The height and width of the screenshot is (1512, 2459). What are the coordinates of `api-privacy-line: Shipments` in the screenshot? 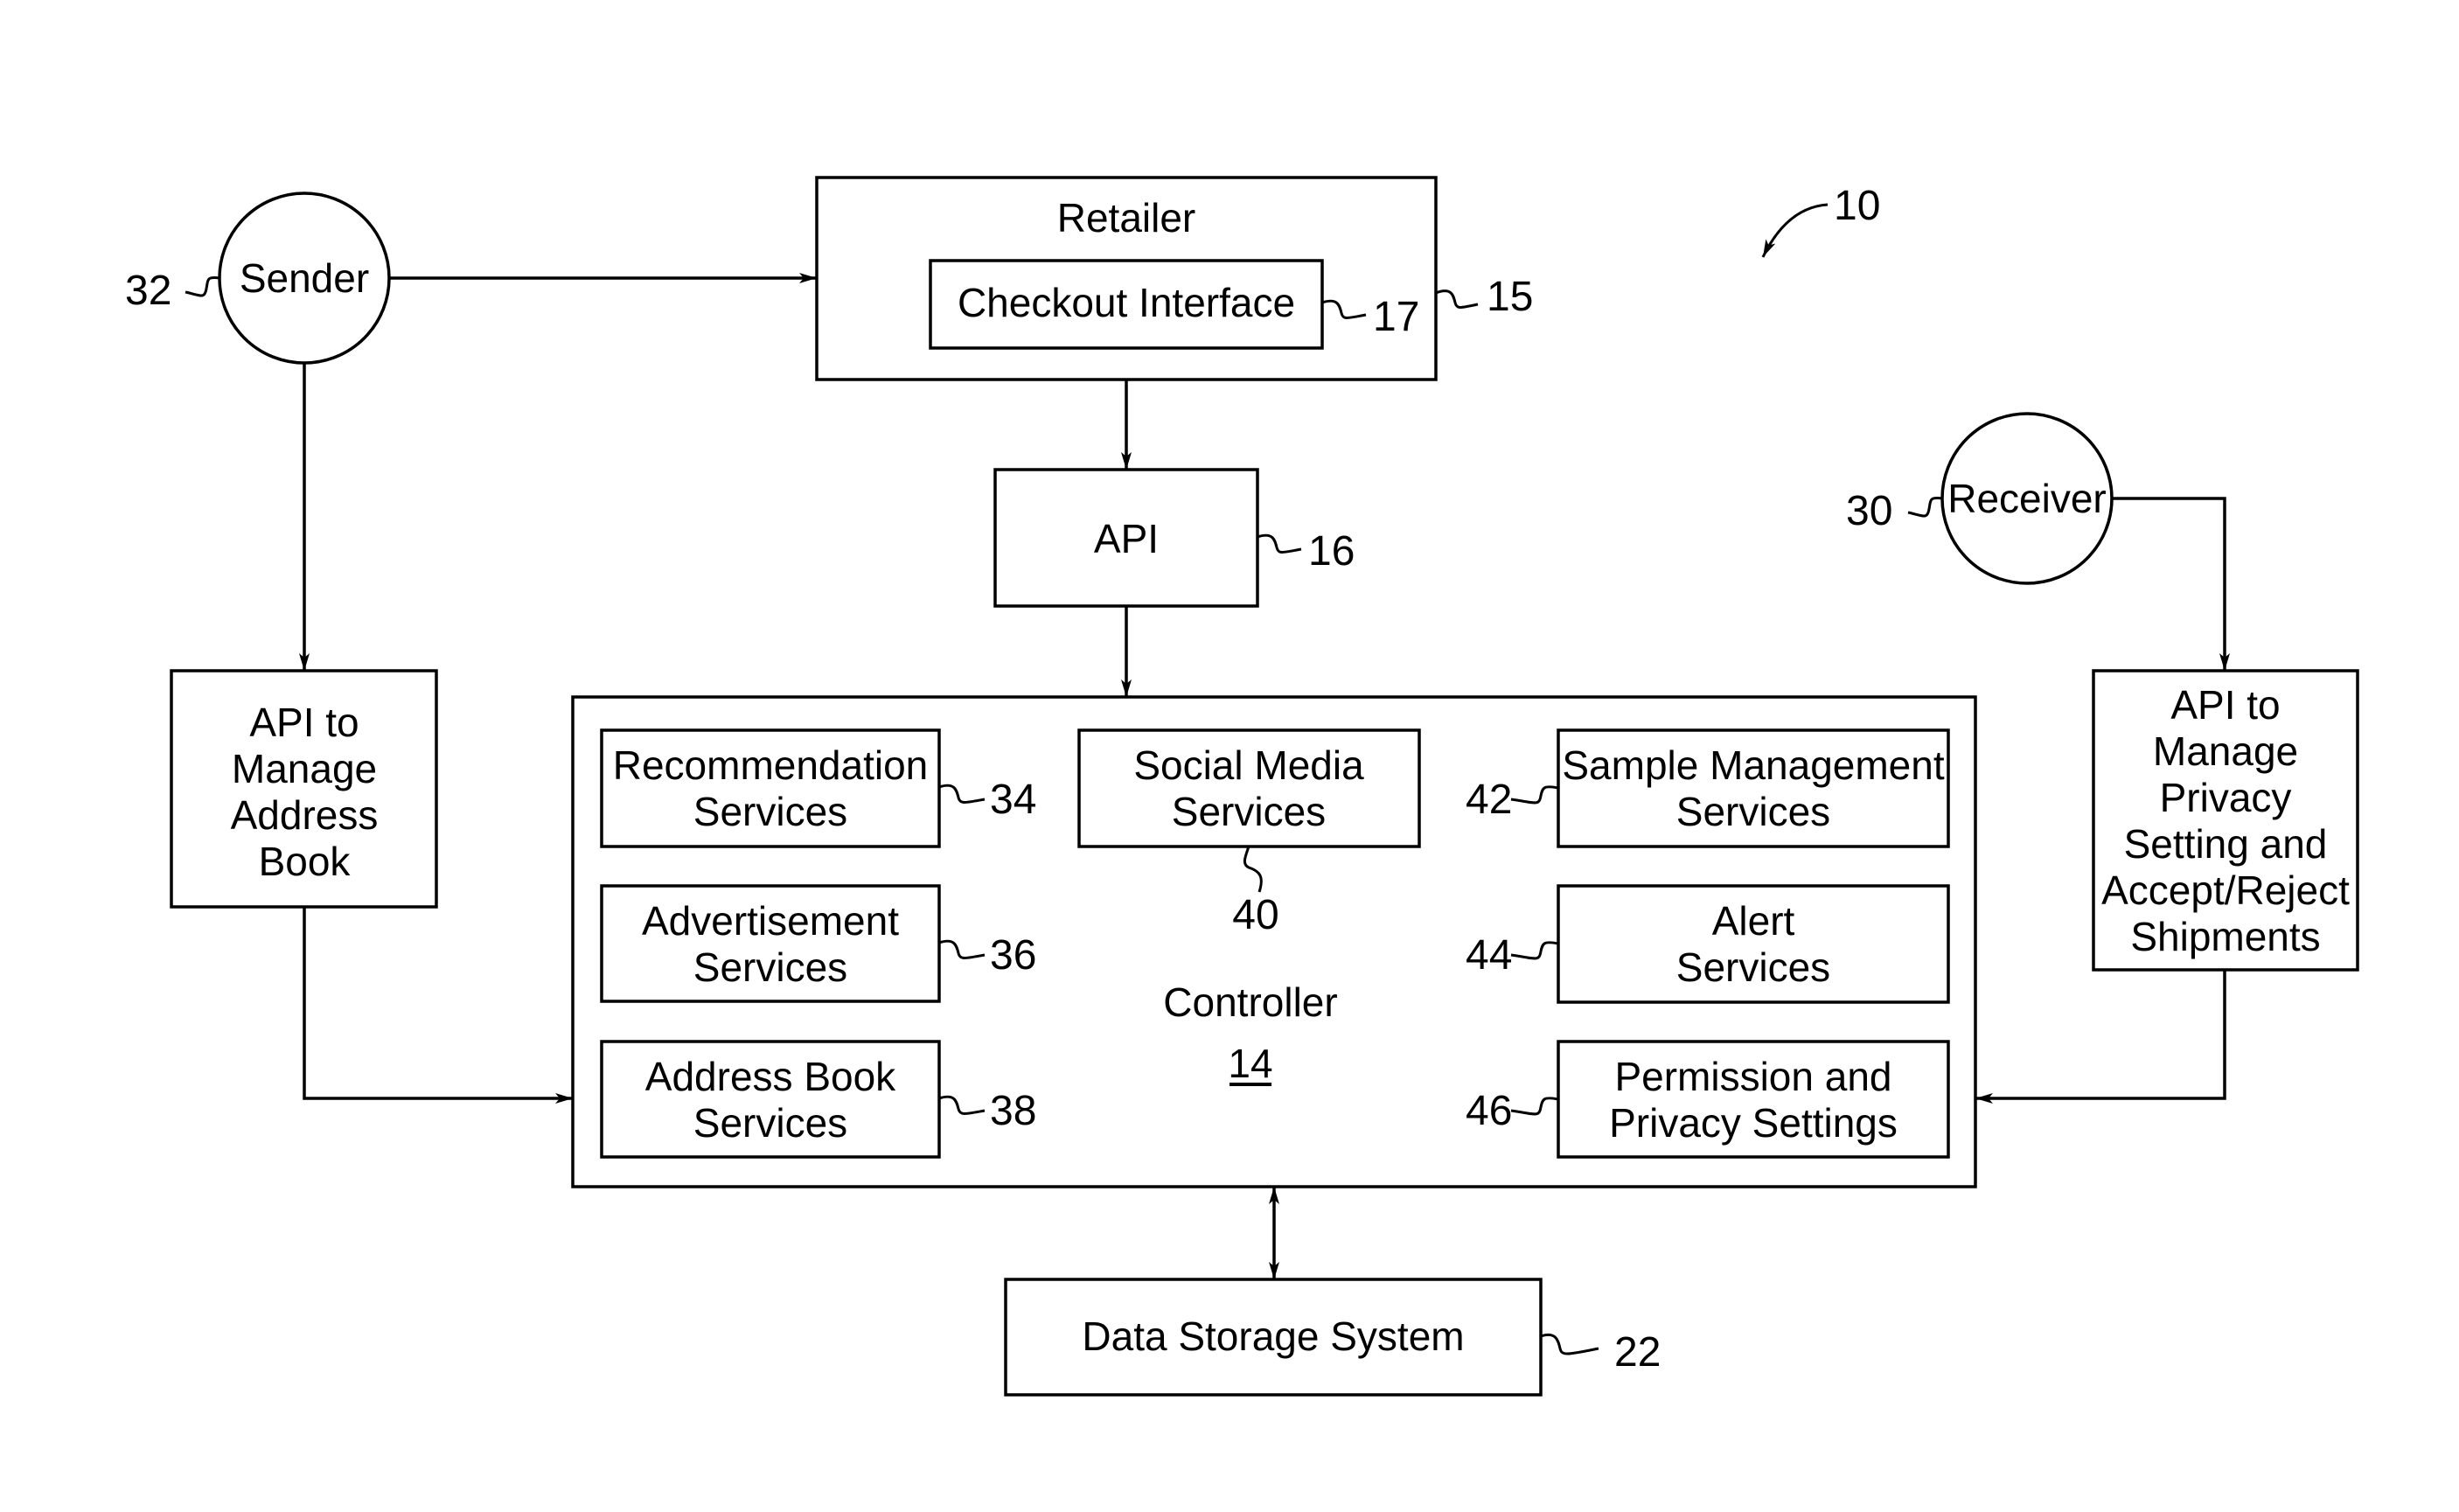 It's located at (2225, 936).